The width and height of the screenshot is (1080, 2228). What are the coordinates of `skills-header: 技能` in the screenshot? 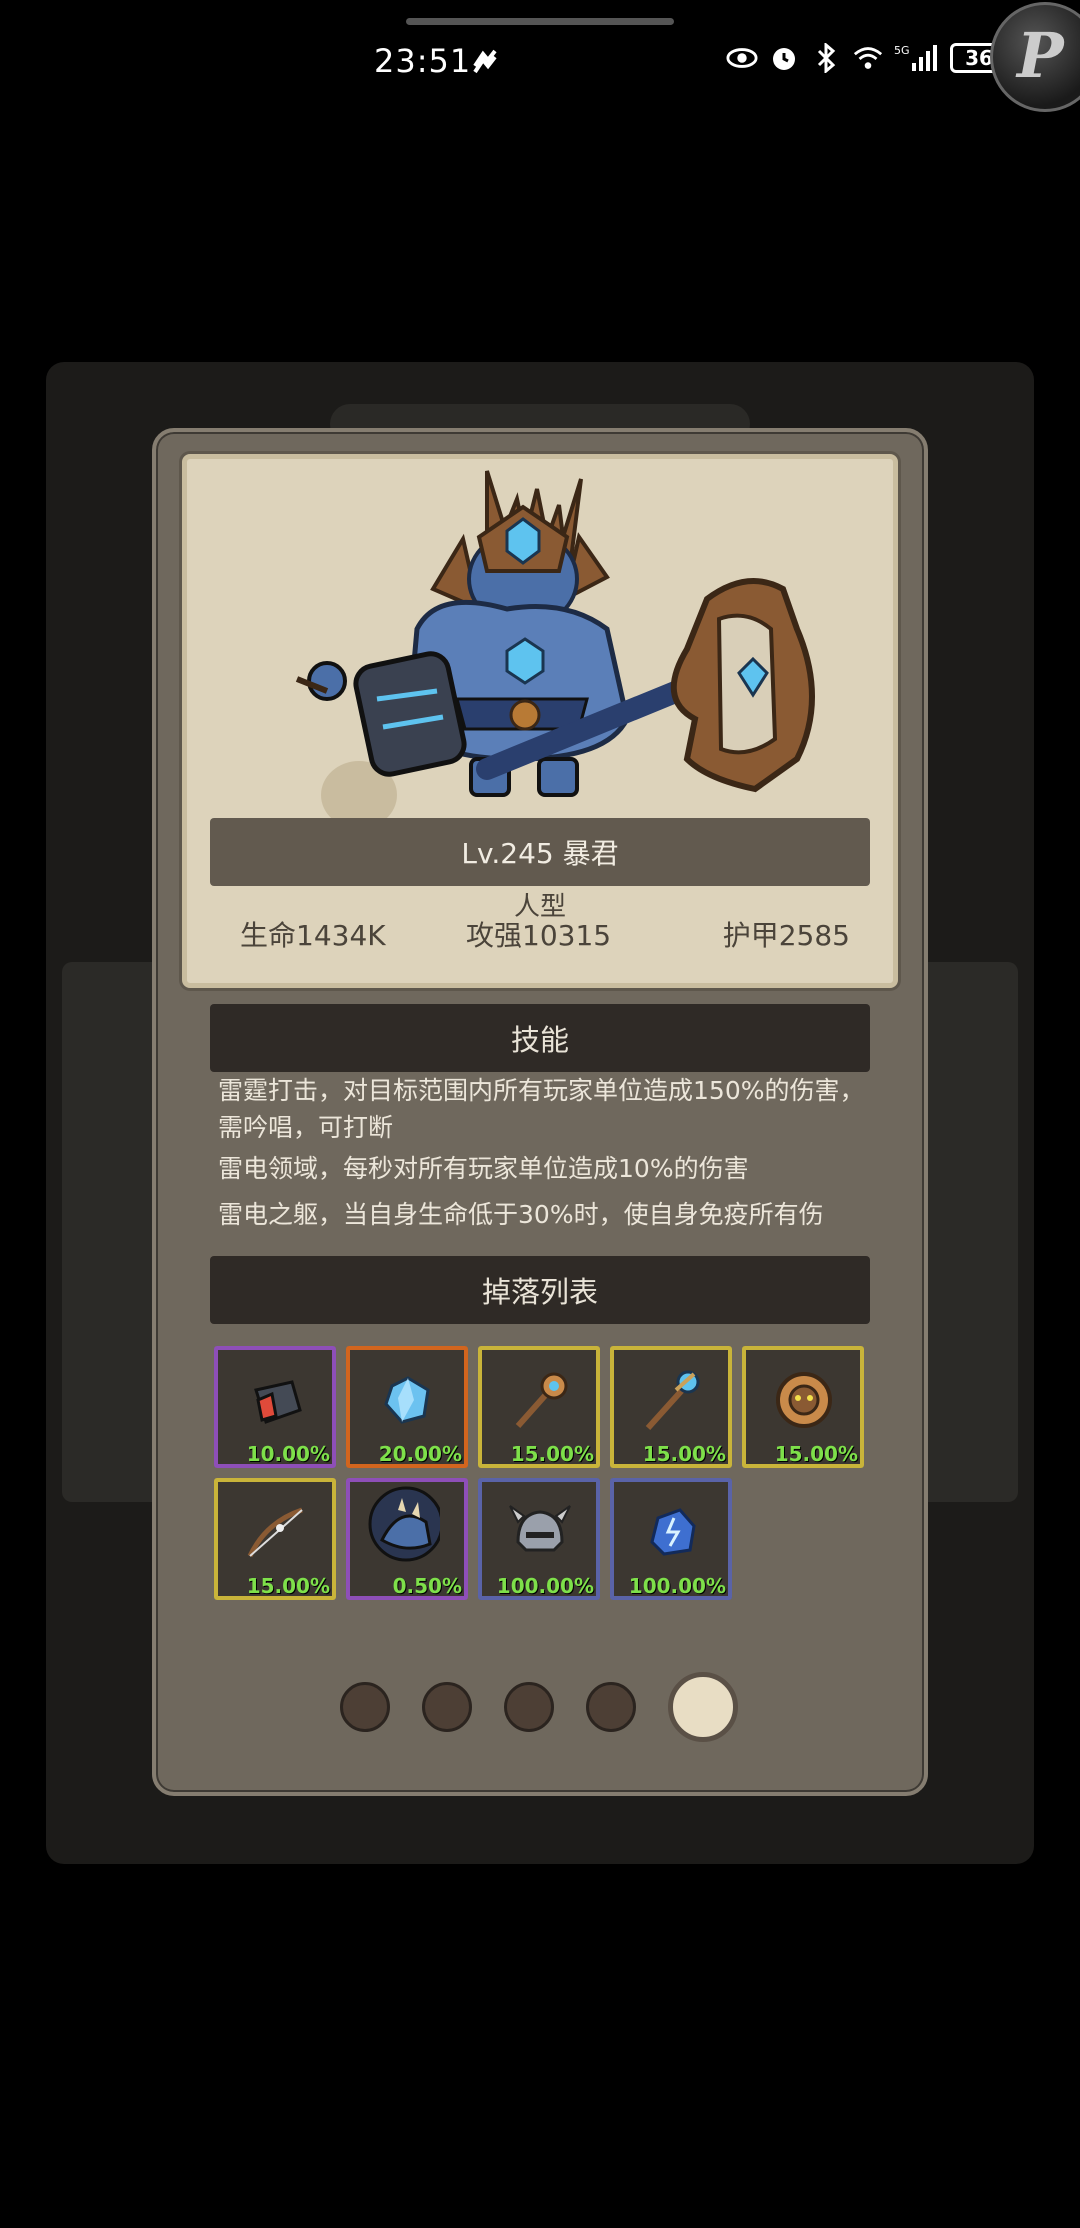 It's located at (540, 1038).